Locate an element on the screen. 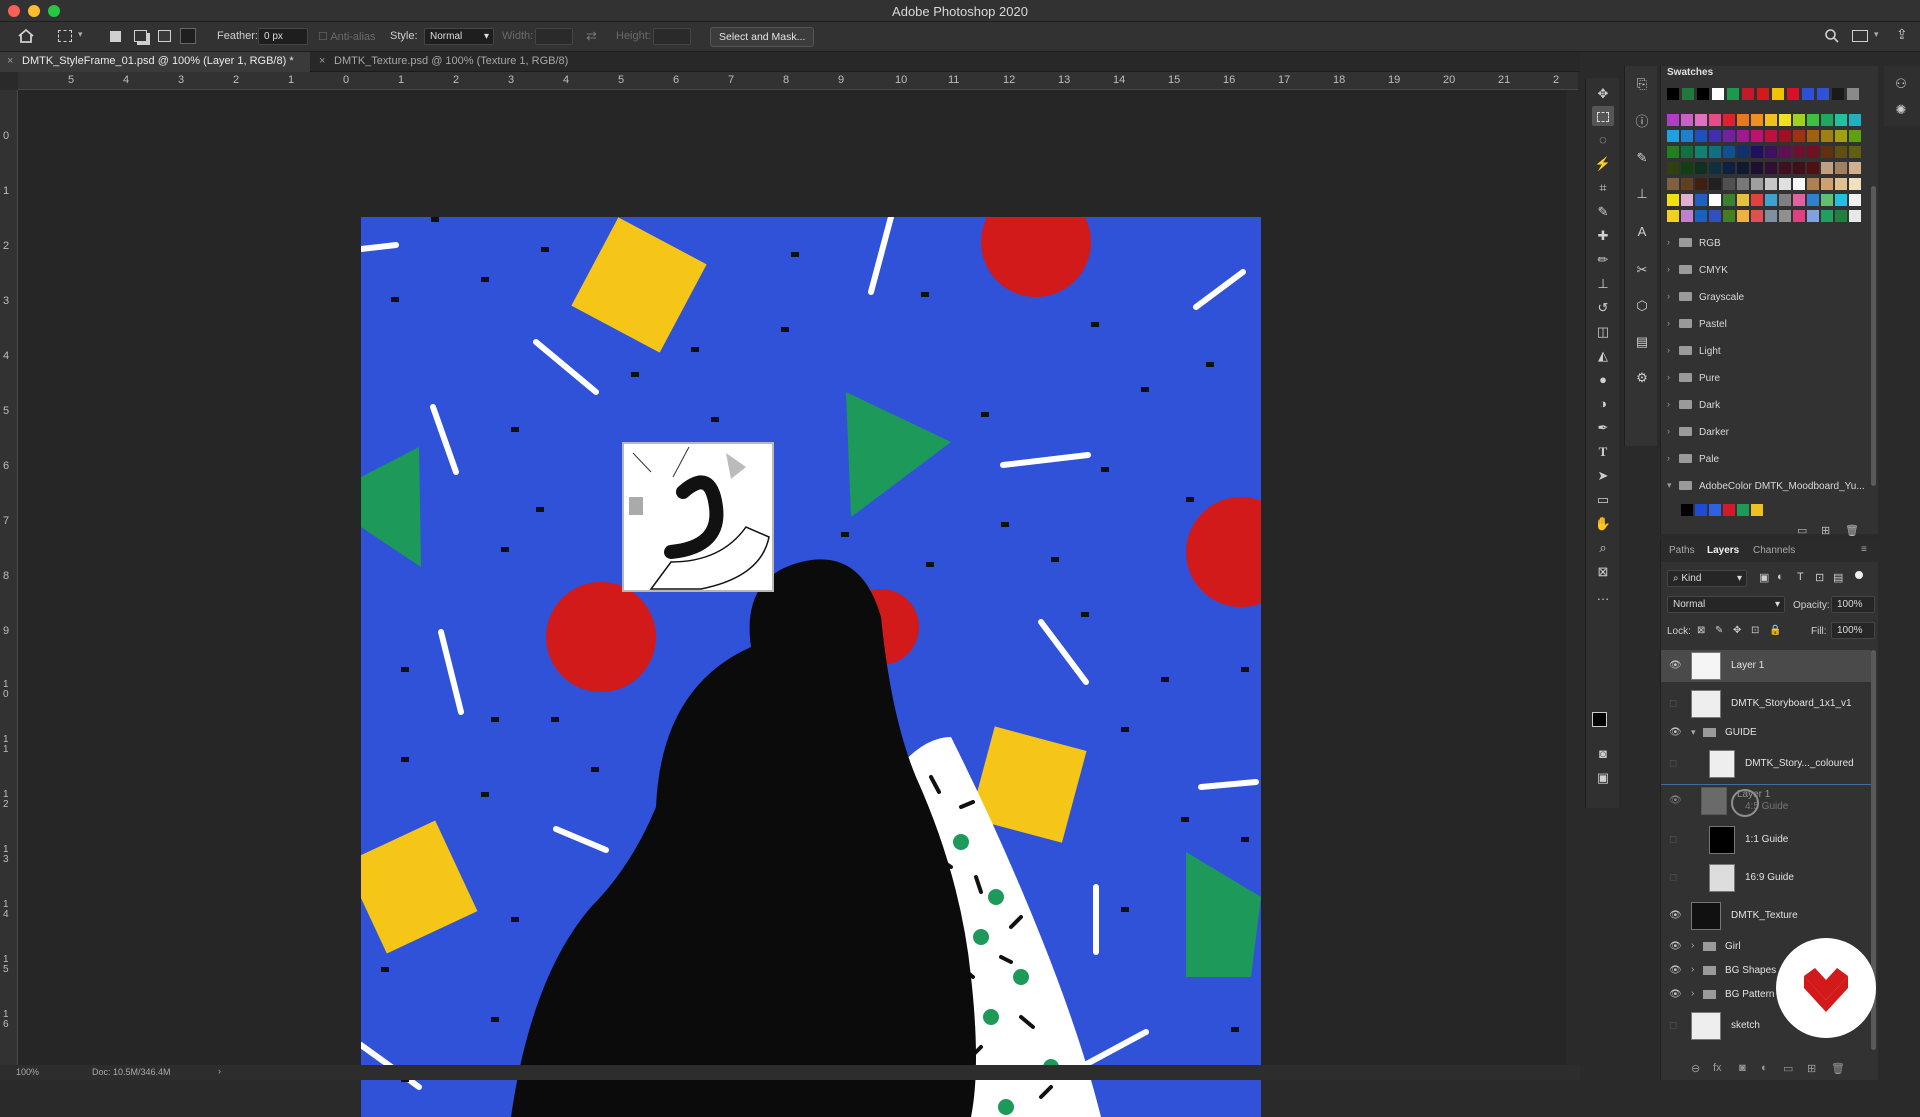 The height and width of the screenshot is (1117, 1920). trash-icon: 🗑 is located at coordinates (1852, 530).